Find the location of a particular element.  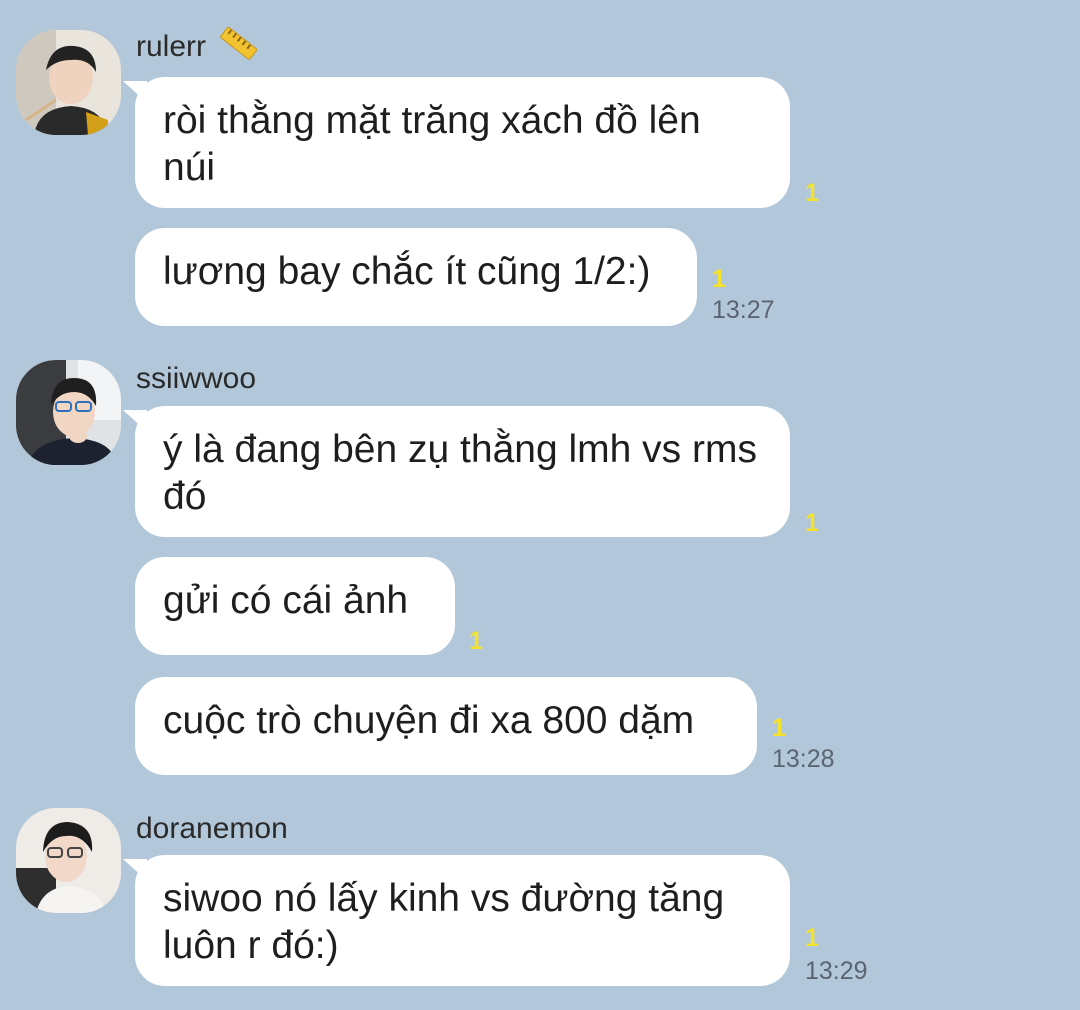

avatar-doranemon is located at coordinates (68, 860).